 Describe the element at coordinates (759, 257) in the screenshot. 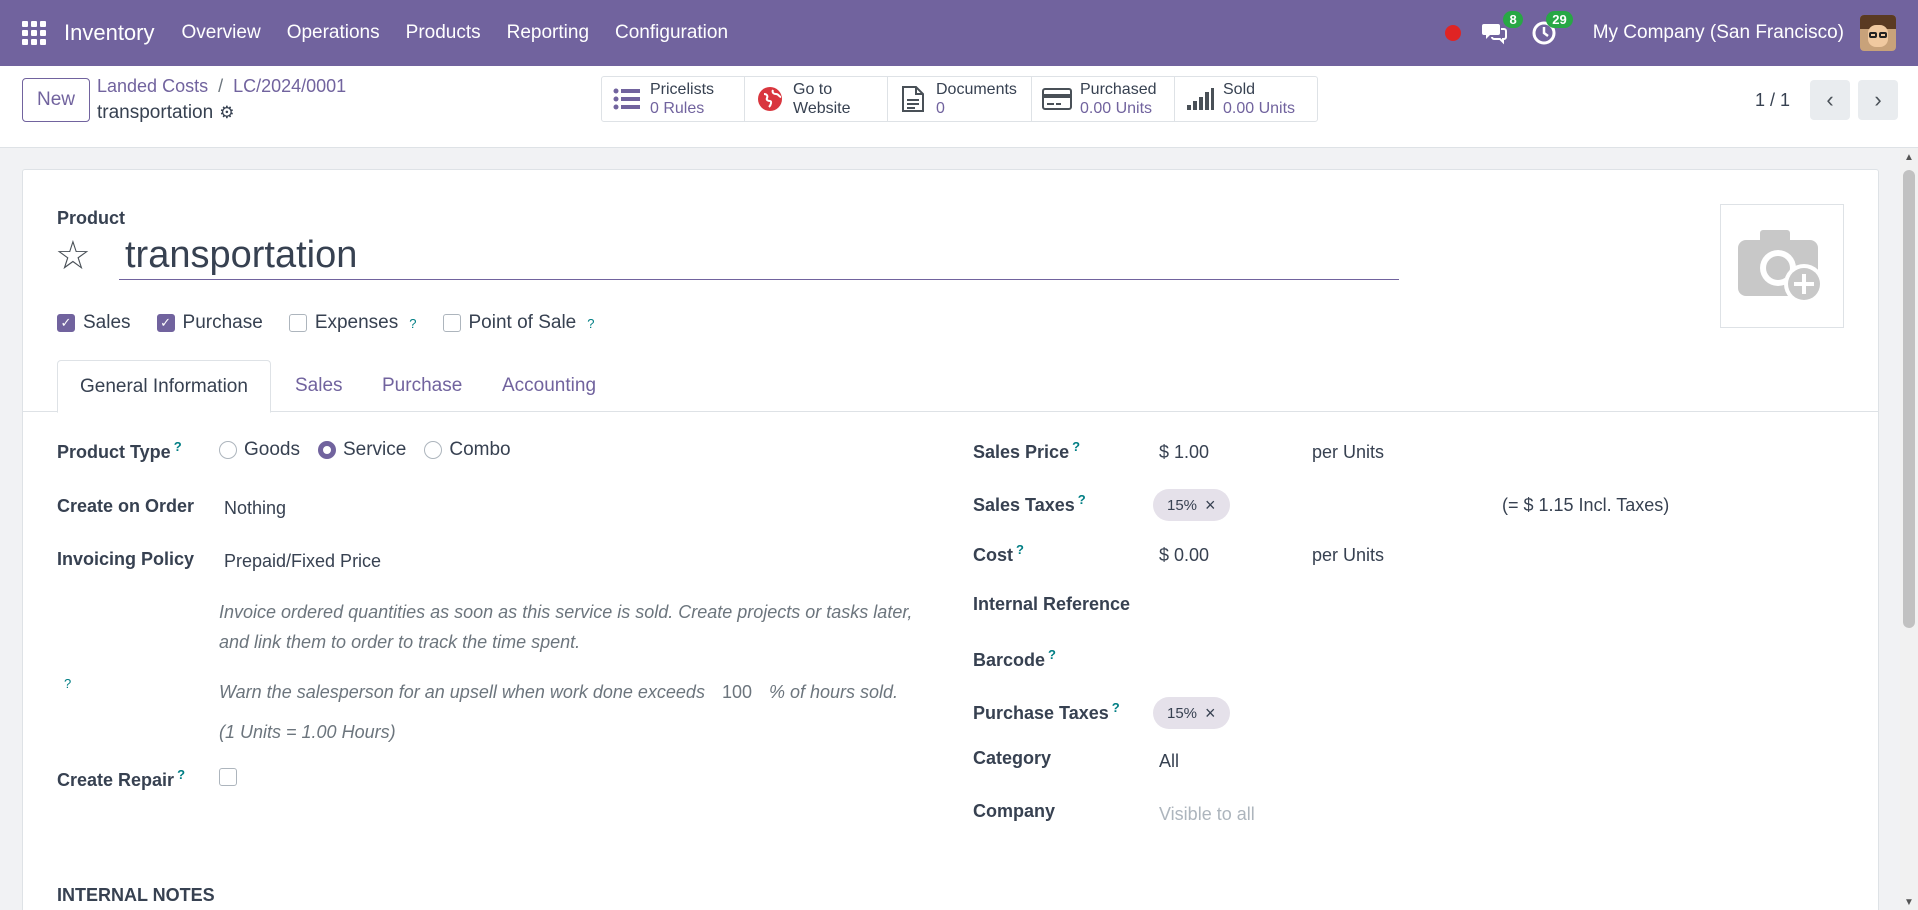

I see `product-name-input: transportation` at that location.